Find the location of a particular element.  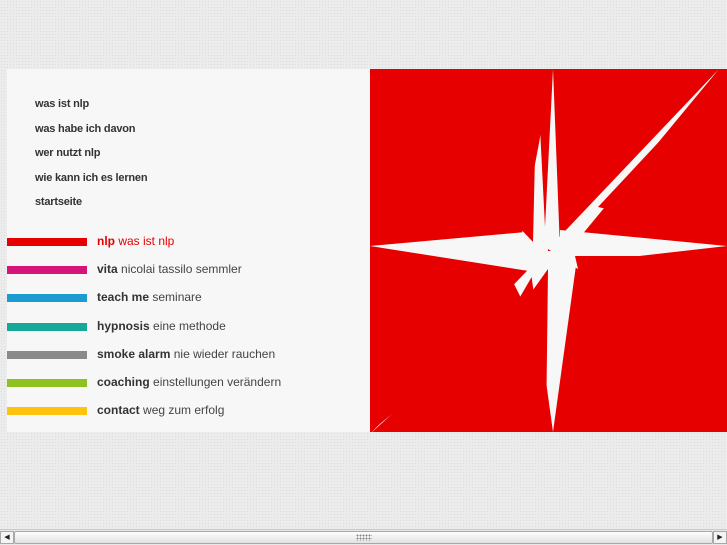

menu-item-label: hypnosis eine methode is located at coordinates (161, 326).